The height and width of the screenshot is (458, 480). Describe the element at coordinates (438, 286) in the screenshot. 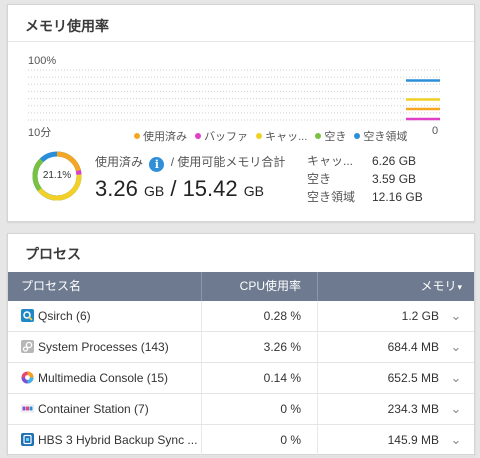

I see `column-header-memory-label: メモリ` at that location.